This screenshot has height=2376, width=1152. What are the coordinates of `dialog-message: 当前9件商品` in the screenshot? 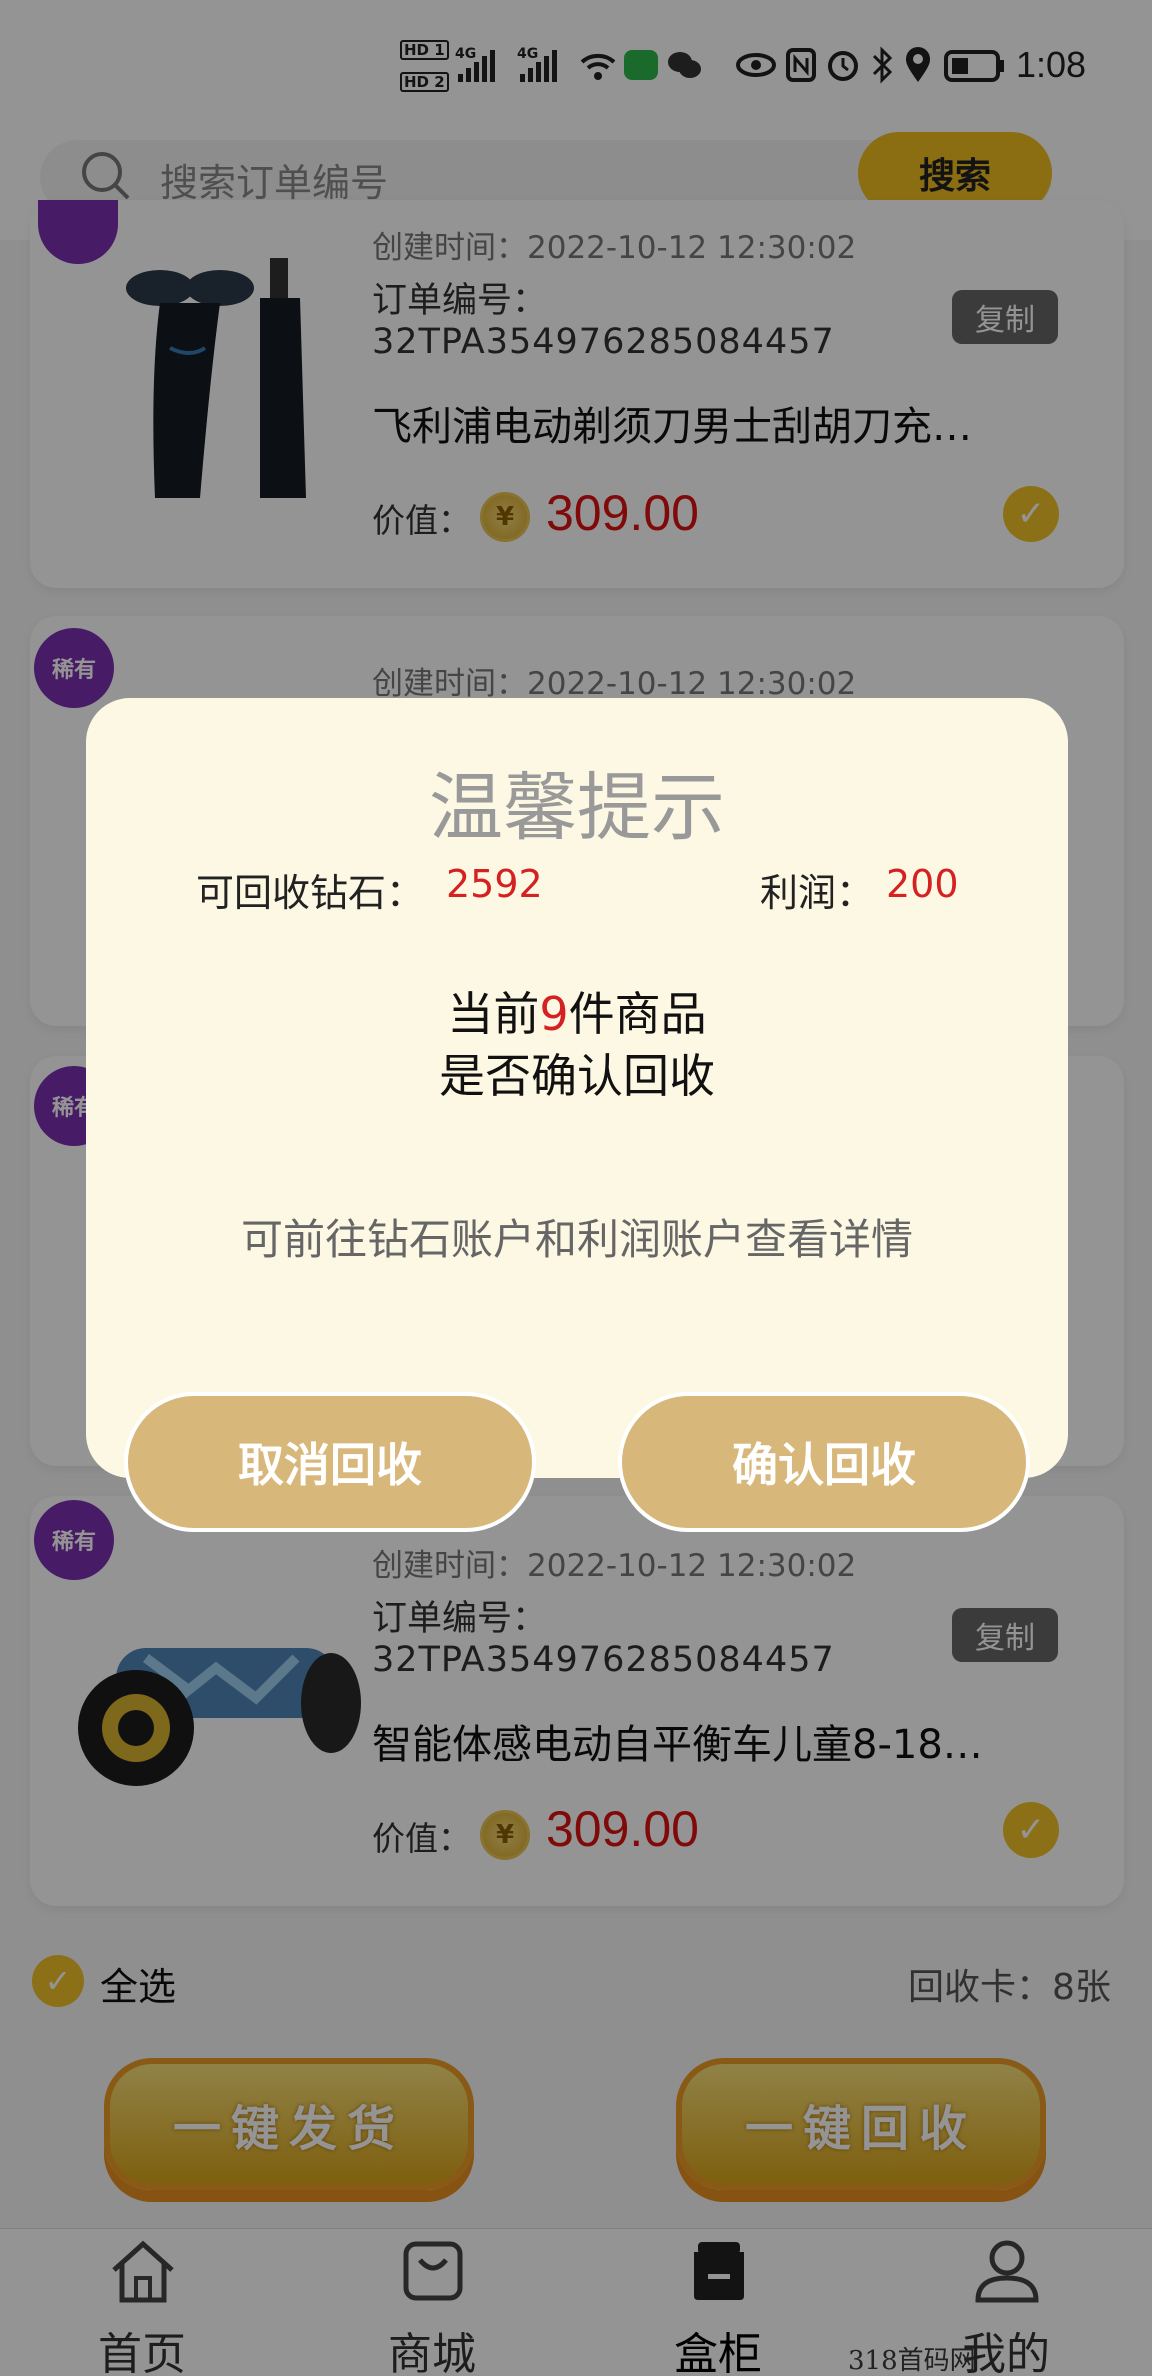 It's located at (577, 1011).